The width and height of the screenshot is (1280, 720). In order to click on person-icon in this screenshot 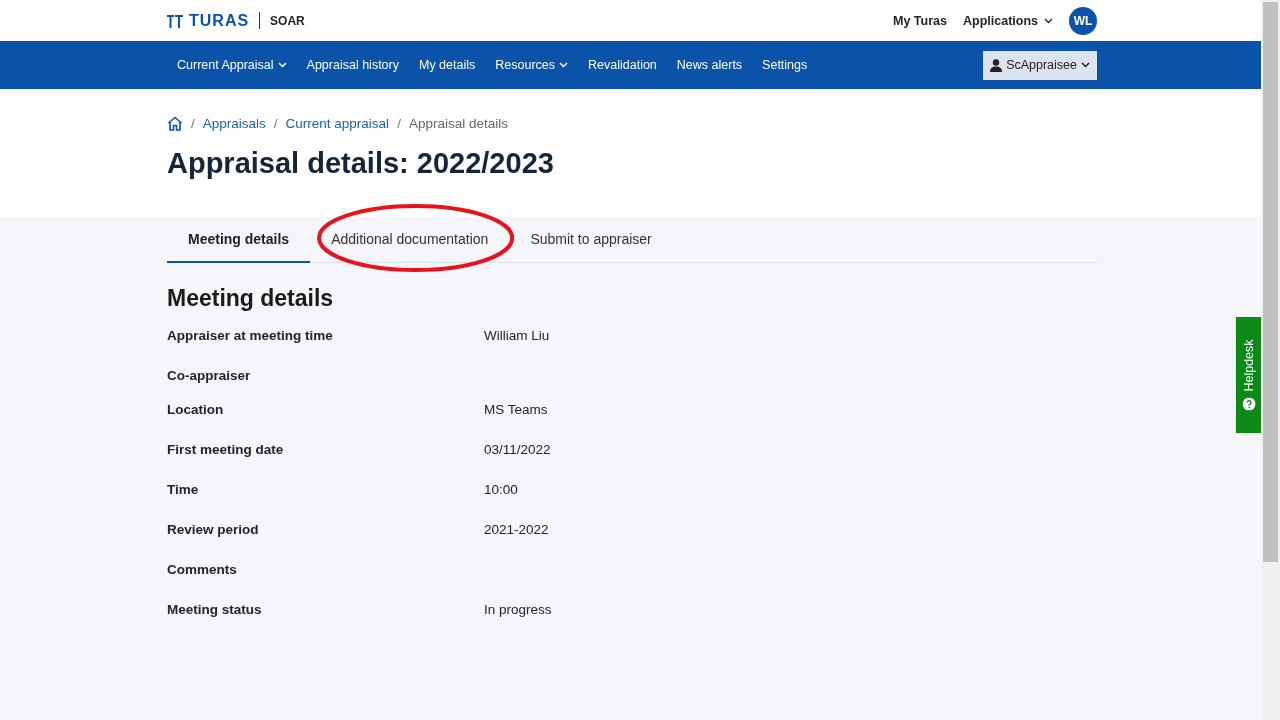, I will do `click(996, 65)`.